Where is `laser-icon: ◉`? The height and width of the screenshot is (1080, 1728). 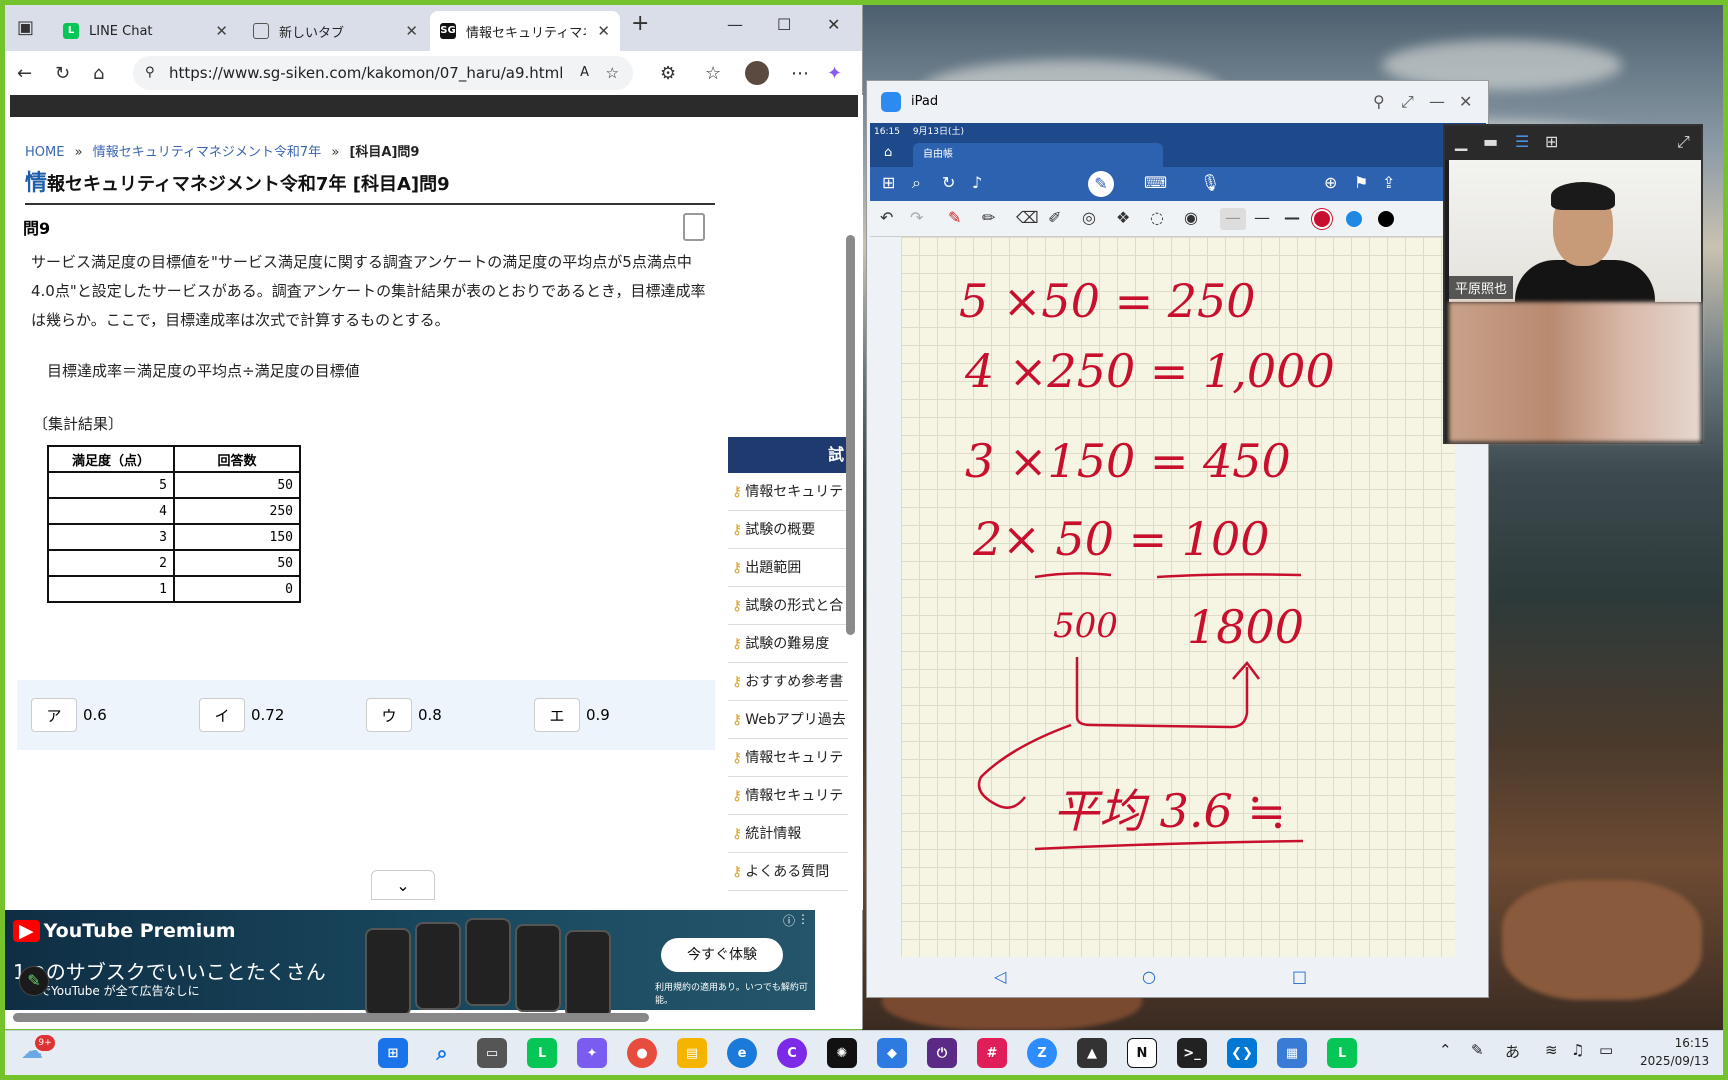
laser-icon: ◉ is located at coordinates (1191, 217).